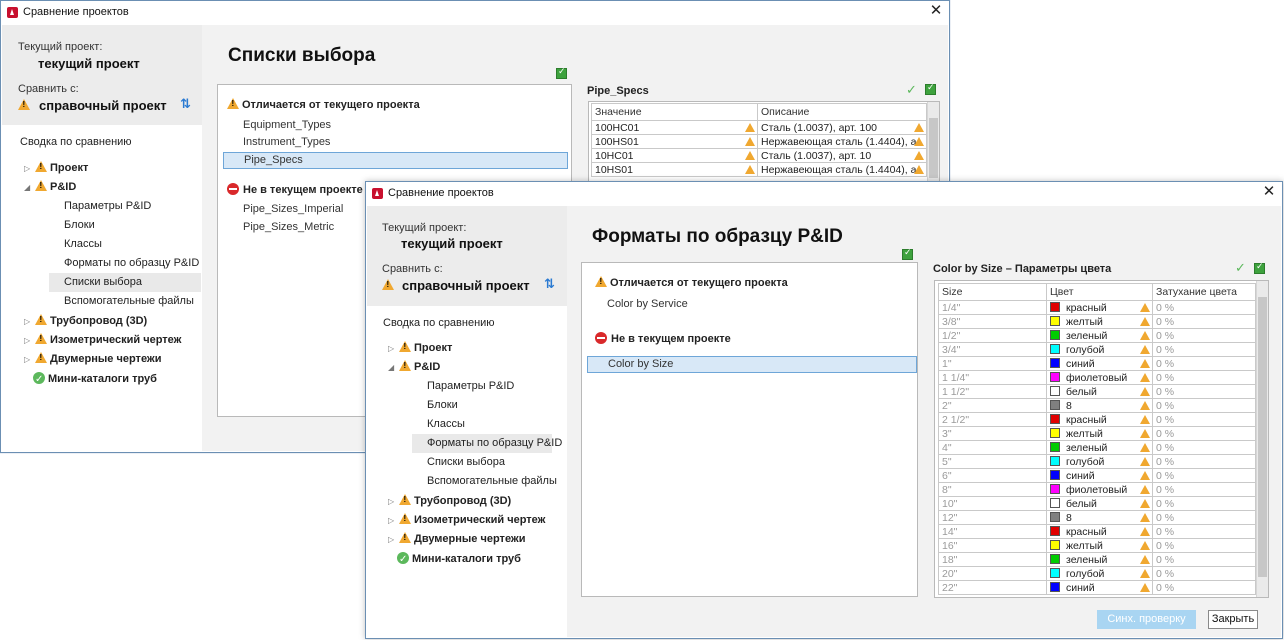 The height and width of the screenshot is (640, 1284). I want to click on color-cell: белый, so click(1099, 391).